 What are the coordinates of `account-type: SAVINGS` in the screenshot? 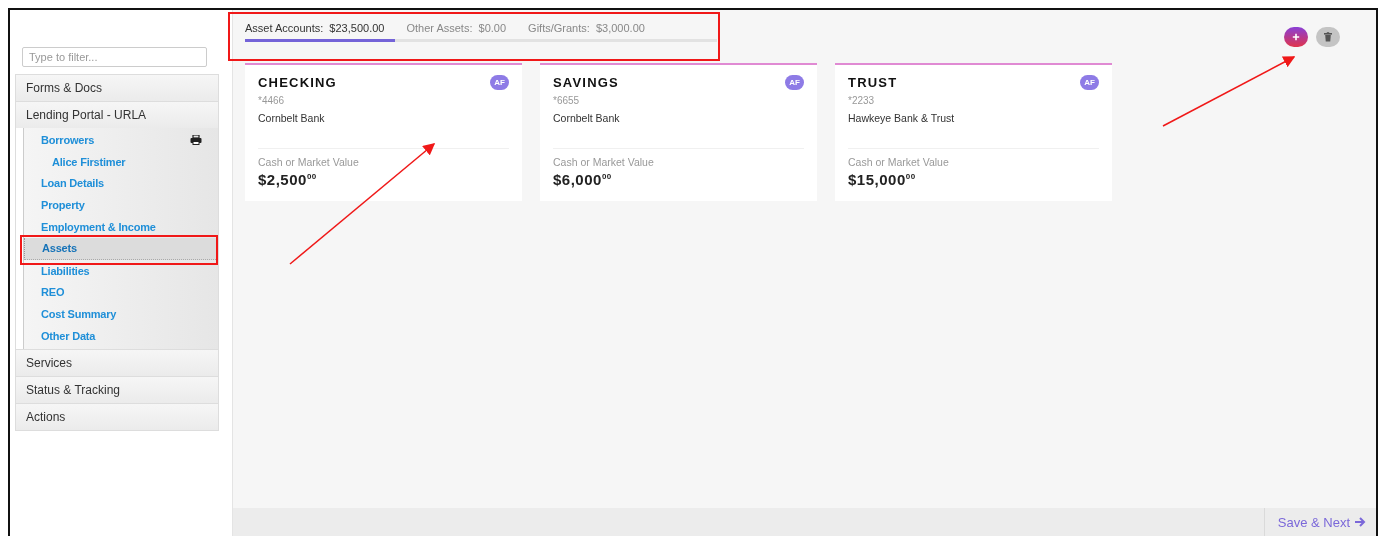 It's located at (586, 82).